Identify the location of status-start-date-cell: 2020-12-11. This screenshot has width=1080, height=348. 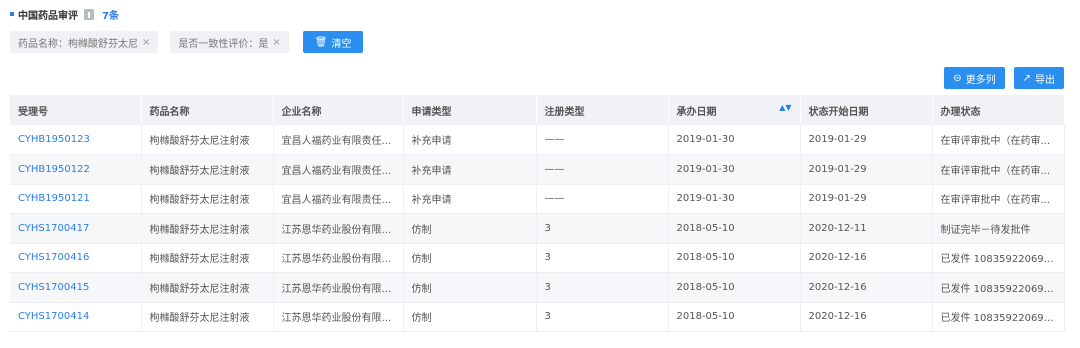
(866, 228).